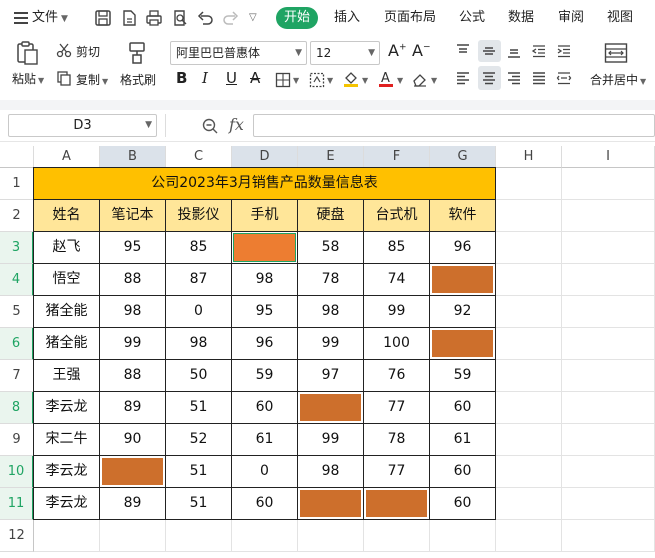 The width and height of the screenshot is (655, 558). What do you see at coordinates (351, 79) in the screenshot?
I see `fill-color-icon` at bounding box center [351, 79].